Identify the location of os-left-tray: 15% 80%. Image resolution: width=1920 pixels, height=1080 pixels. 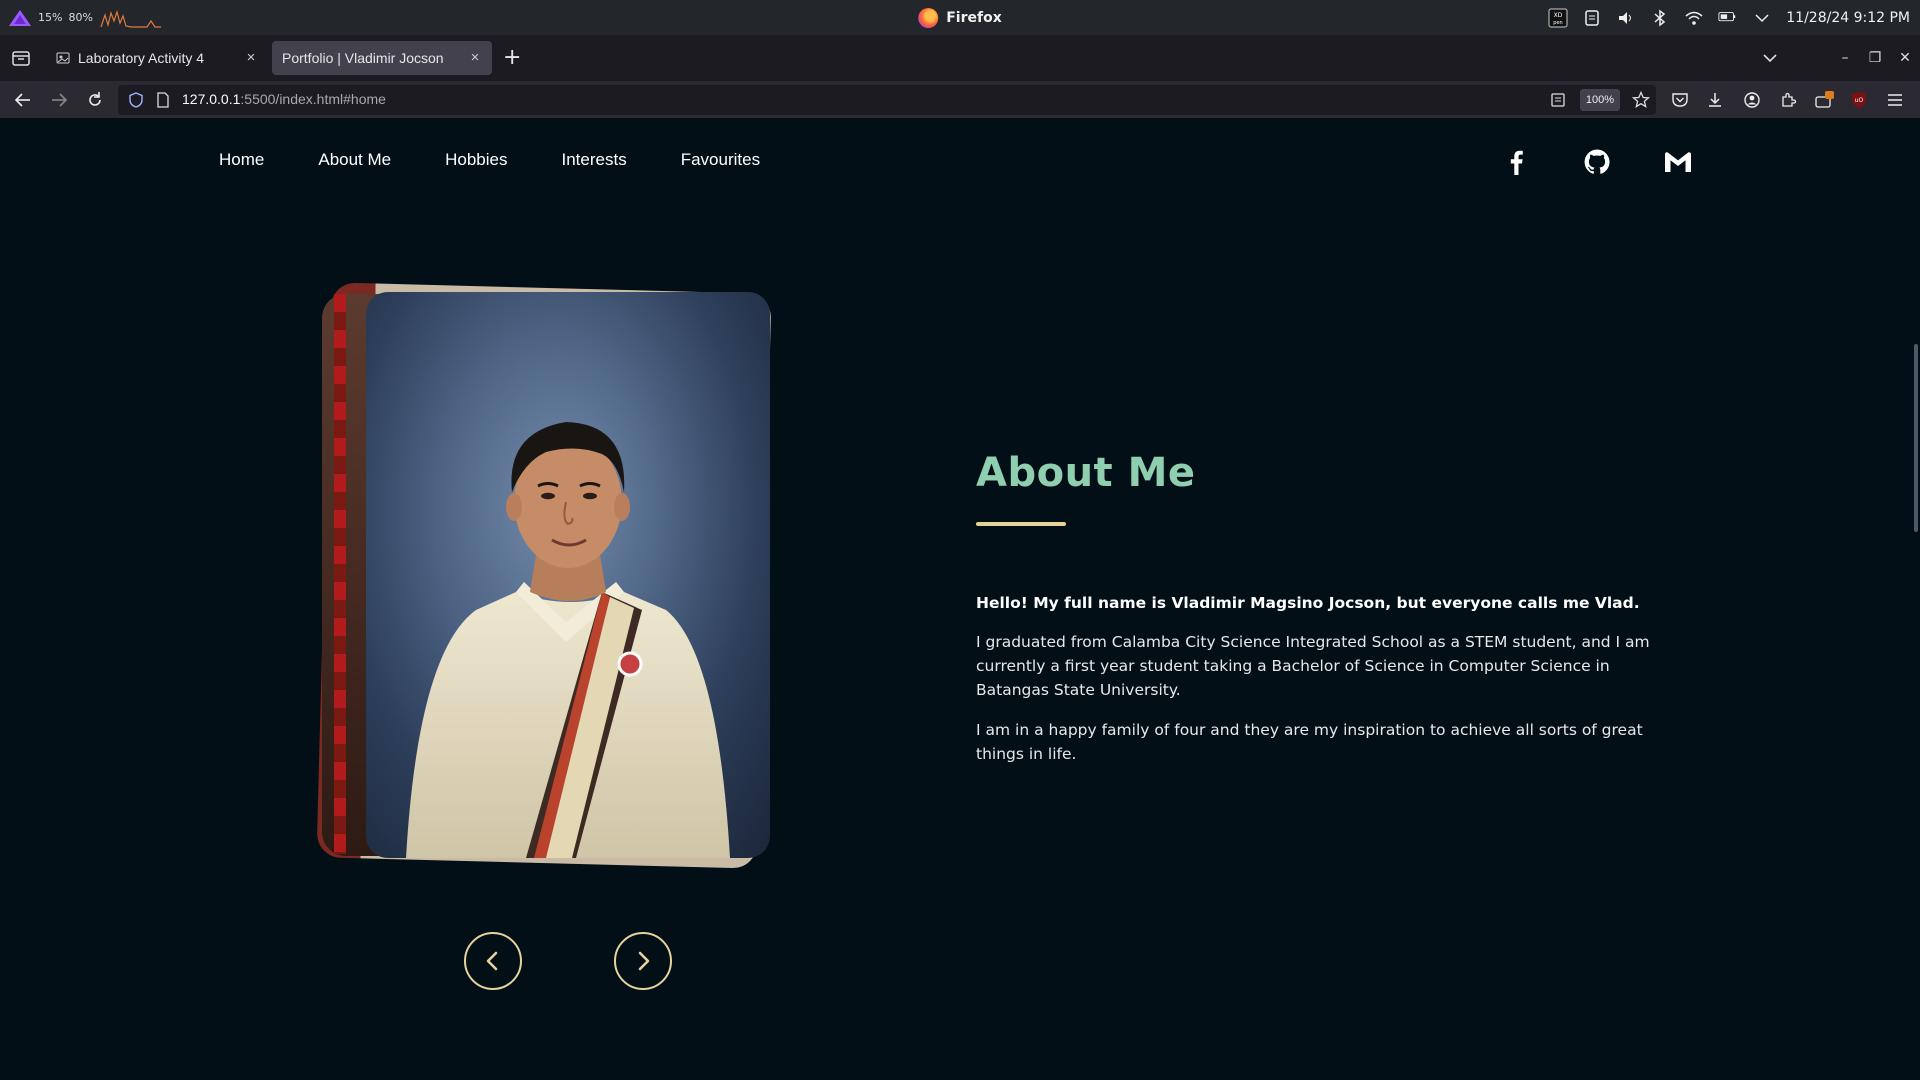
(85, 17).